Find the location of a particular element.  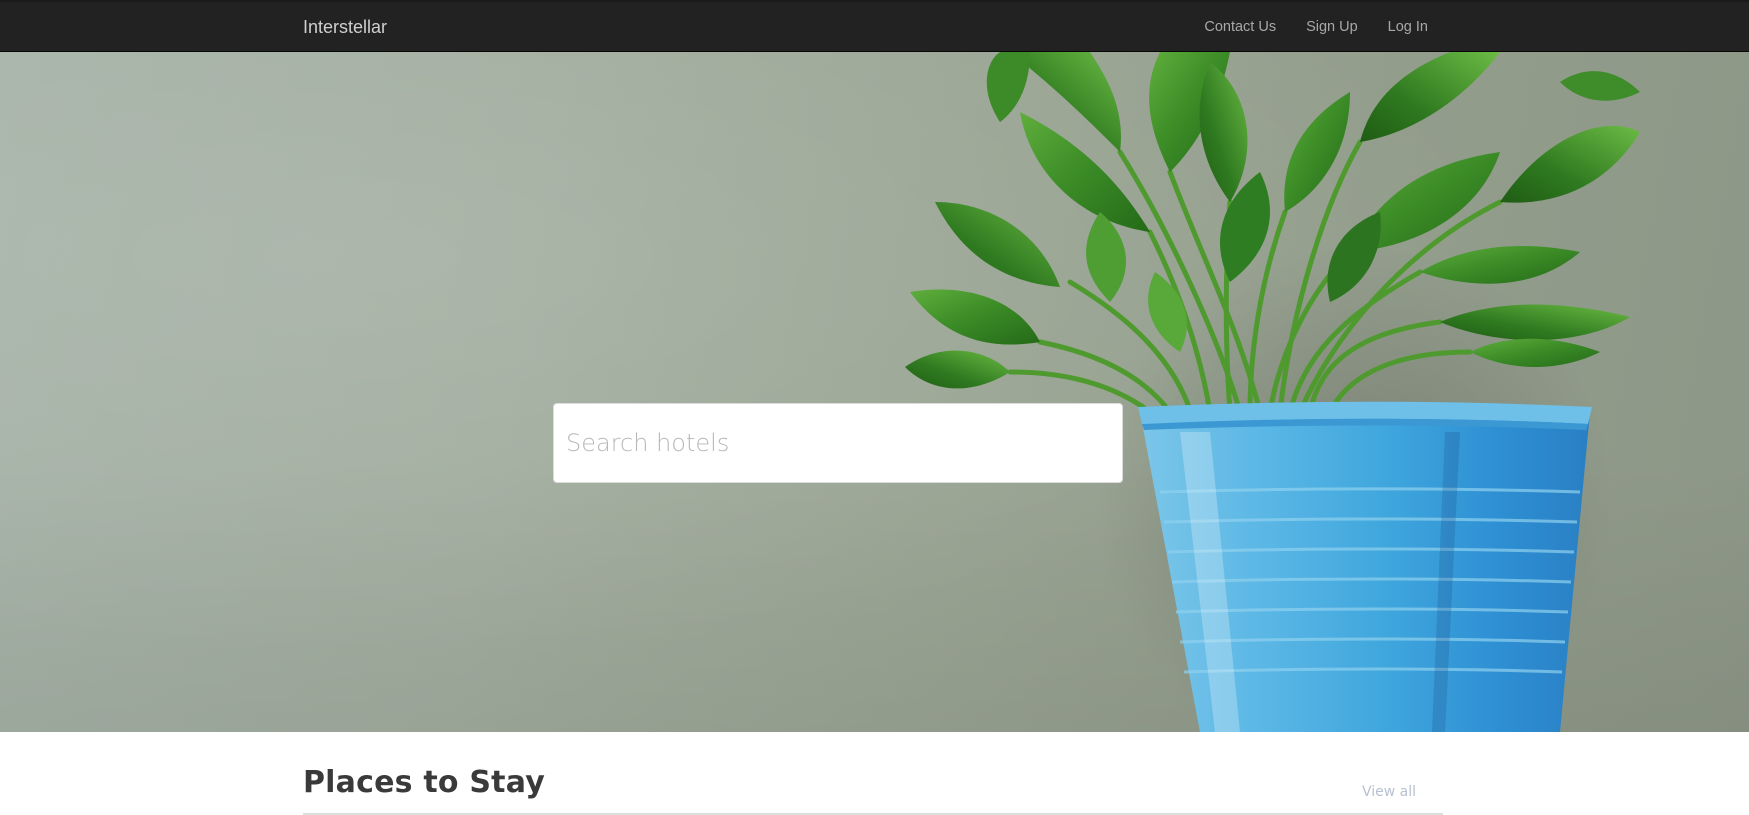

places-to-stay-heading: Places to Stay is located at coordinates (424, 782).